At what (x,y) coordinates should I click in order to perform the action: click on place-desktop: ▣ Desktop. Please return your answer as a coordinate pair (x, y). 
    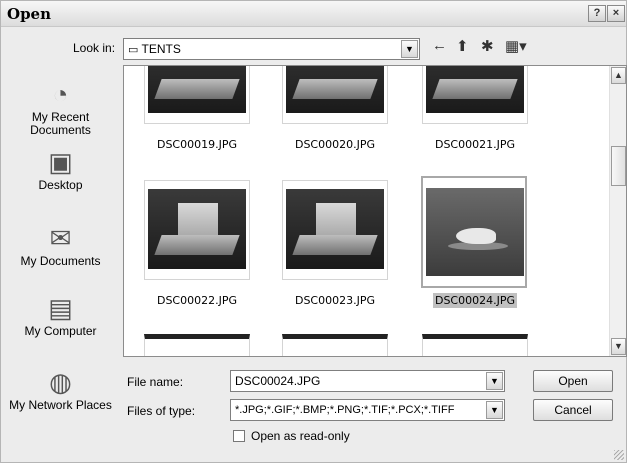
    Looking at the image, I should click on (60, 169).